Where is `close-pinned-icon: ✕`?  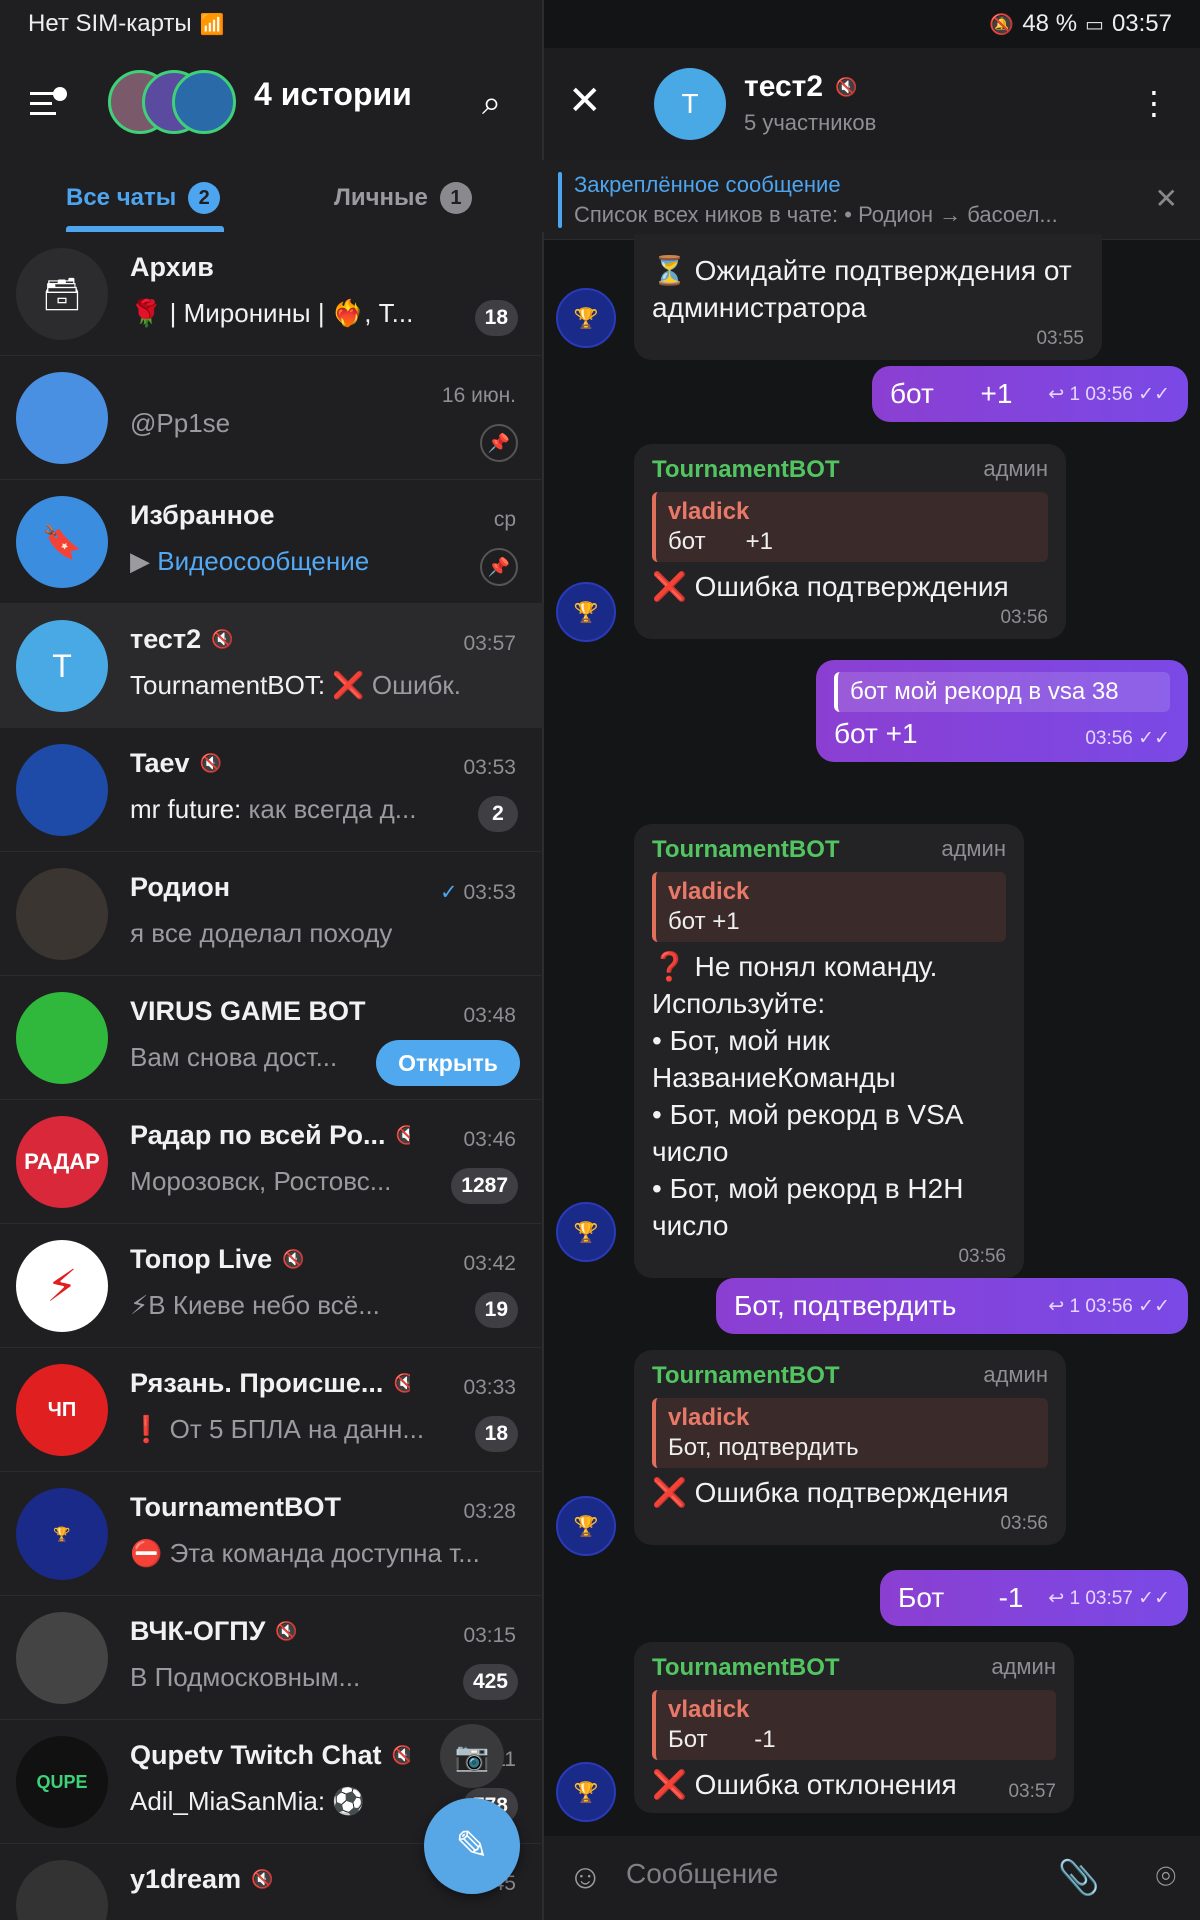 close-pinned-icon: ✕ is located at coordinates (1166, 198).